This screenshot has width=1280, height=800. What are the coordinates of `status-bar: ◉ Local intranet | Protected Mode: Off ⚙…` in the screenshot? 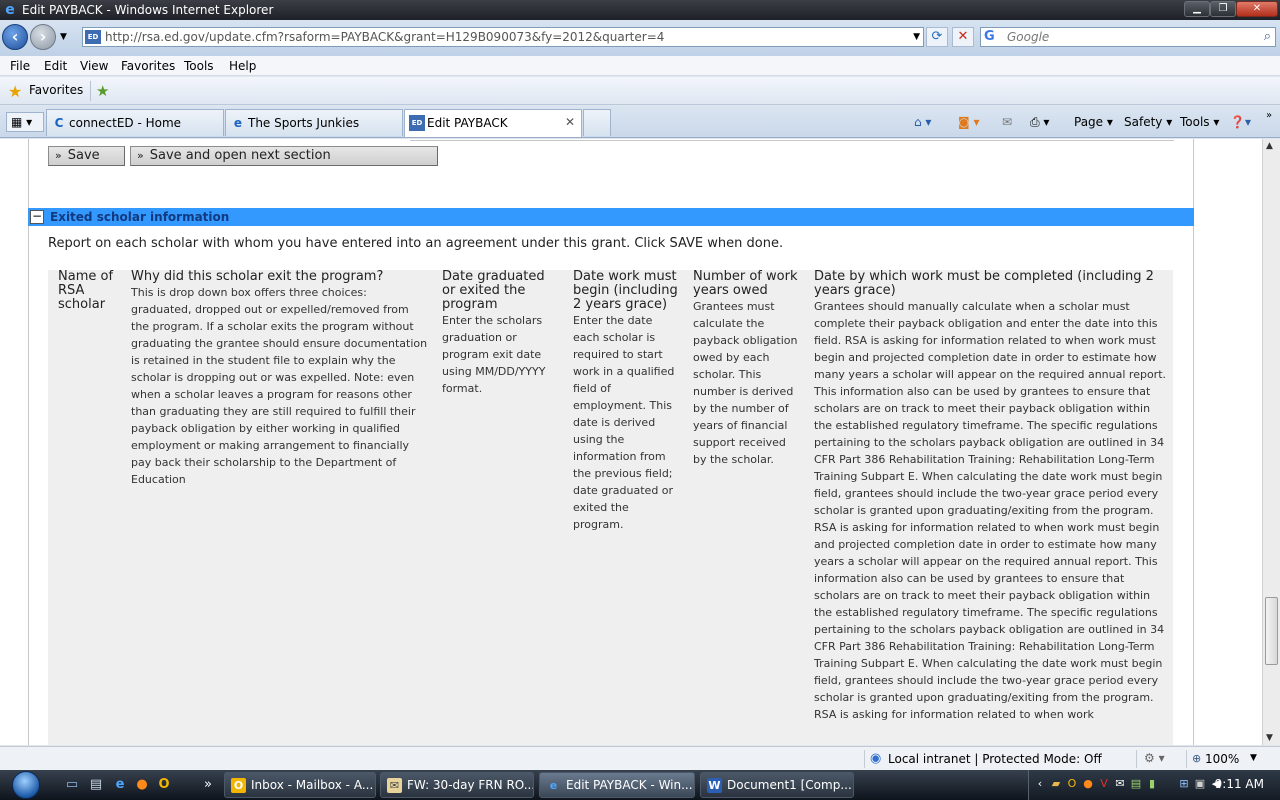 It's located at (640, 758).